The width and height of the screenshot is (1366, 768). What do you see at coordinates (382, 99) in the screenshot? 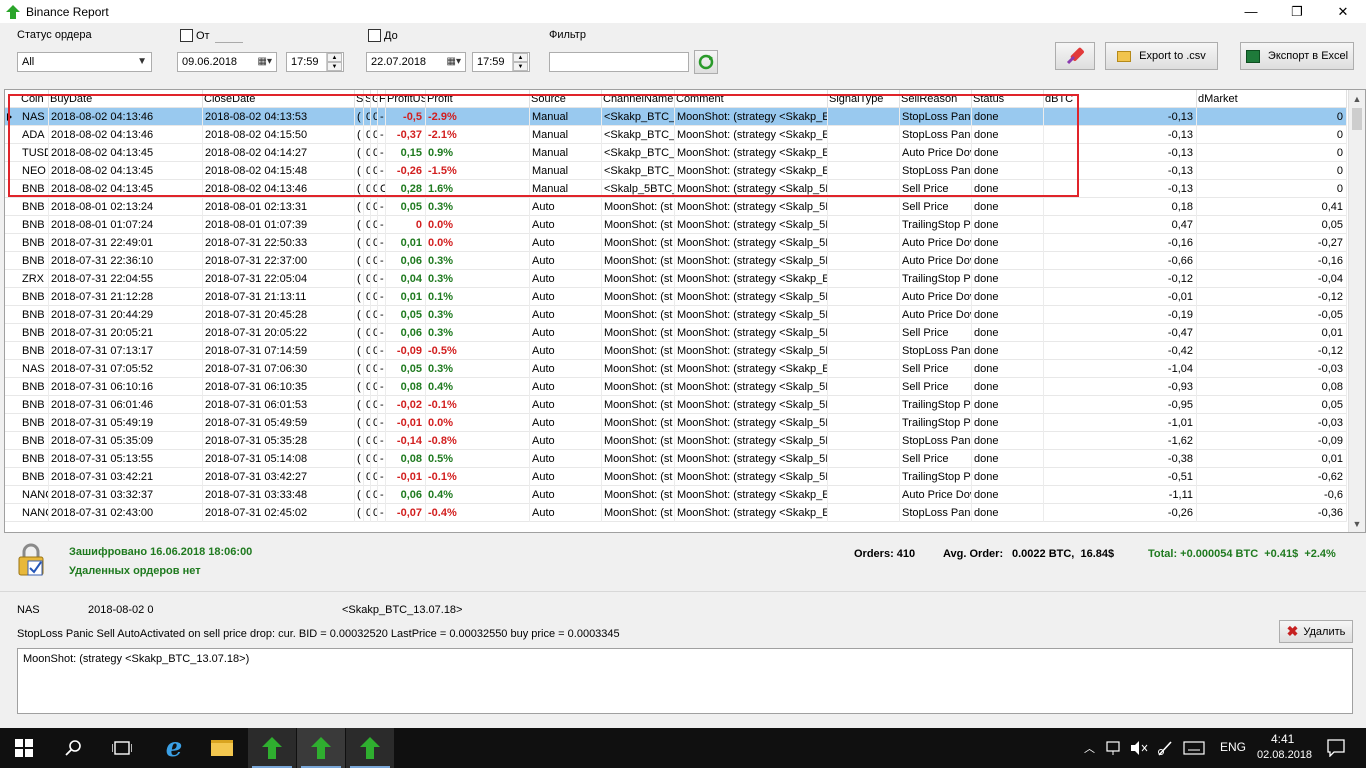
I see `column-header: F` at bounding box center [382, 99].